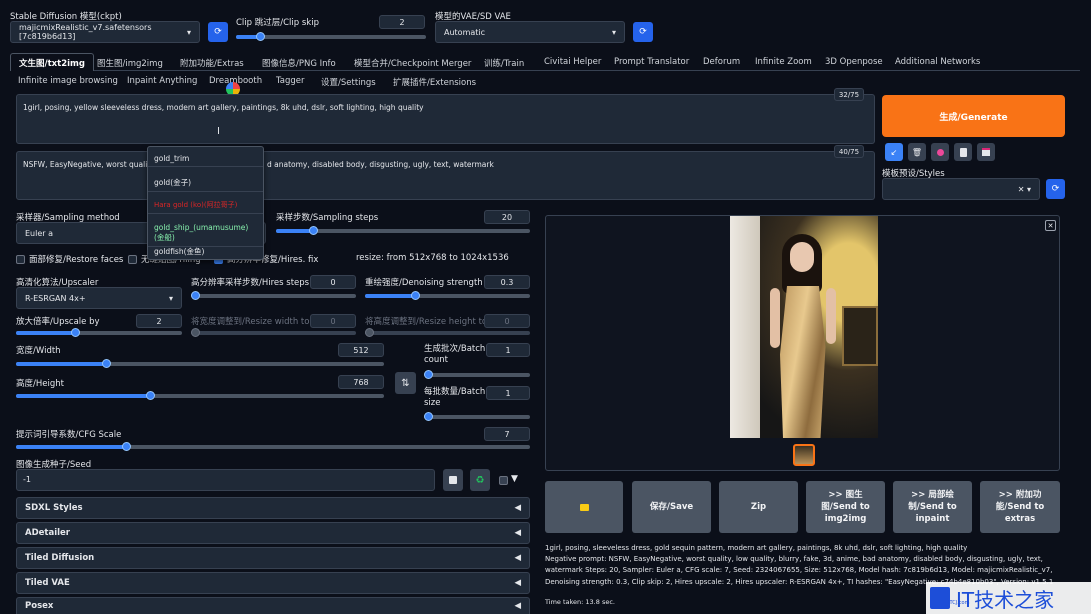 This screenshot has width=1091, height=614. I want to click on clipboard-button, so click(963, 152).